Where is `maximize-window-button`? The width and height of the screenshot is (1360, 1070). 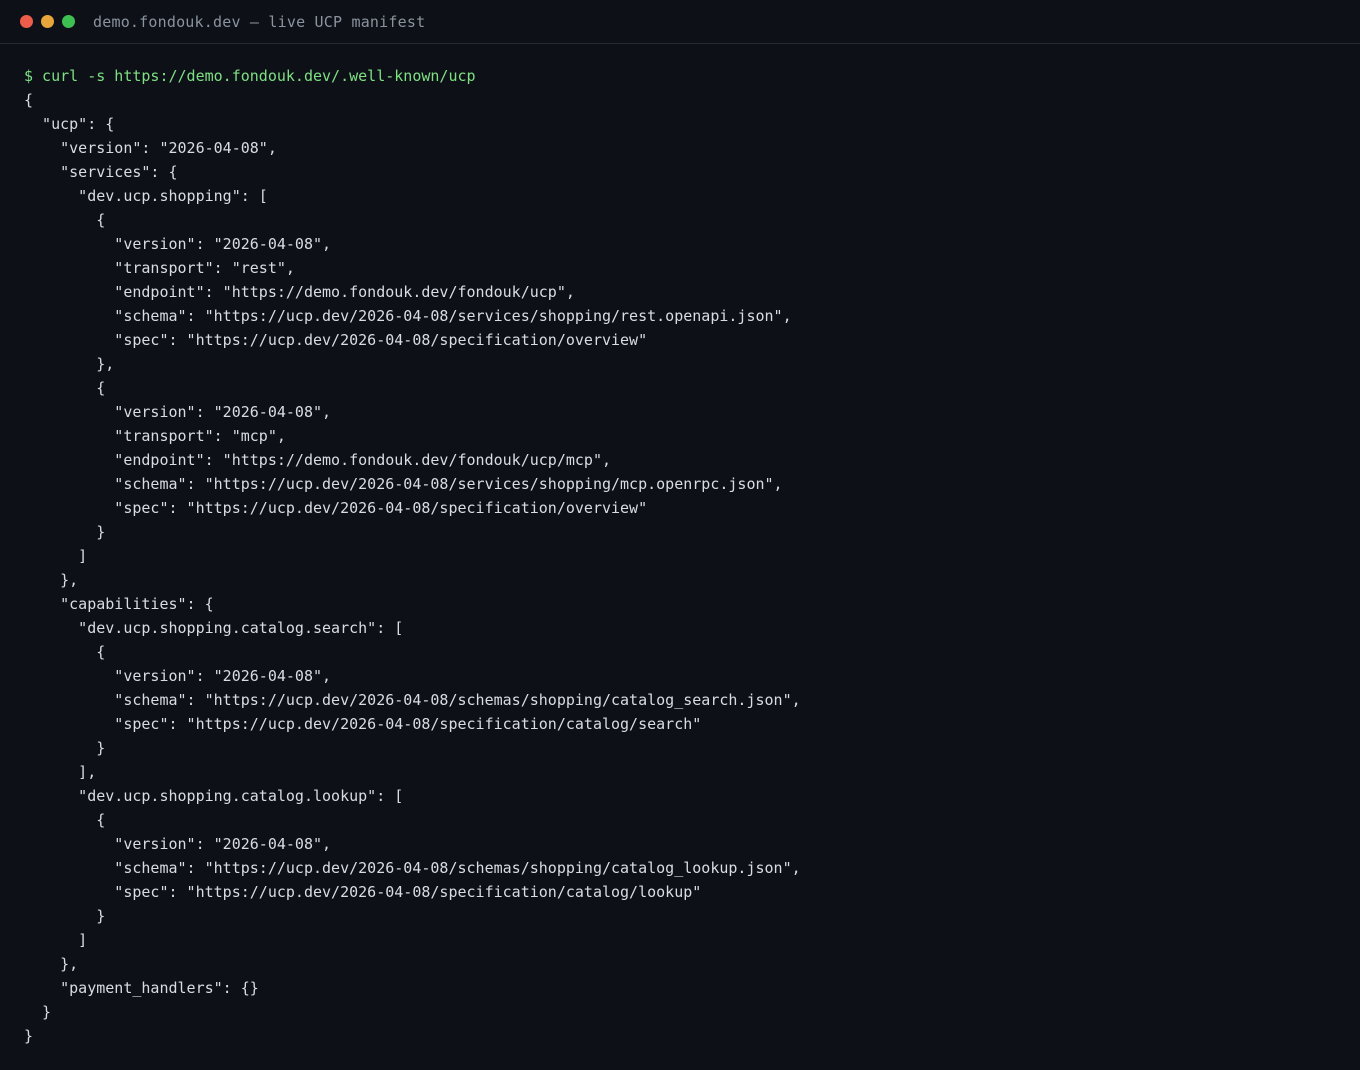 maximize-window-button is located at coordinates (68, 21).